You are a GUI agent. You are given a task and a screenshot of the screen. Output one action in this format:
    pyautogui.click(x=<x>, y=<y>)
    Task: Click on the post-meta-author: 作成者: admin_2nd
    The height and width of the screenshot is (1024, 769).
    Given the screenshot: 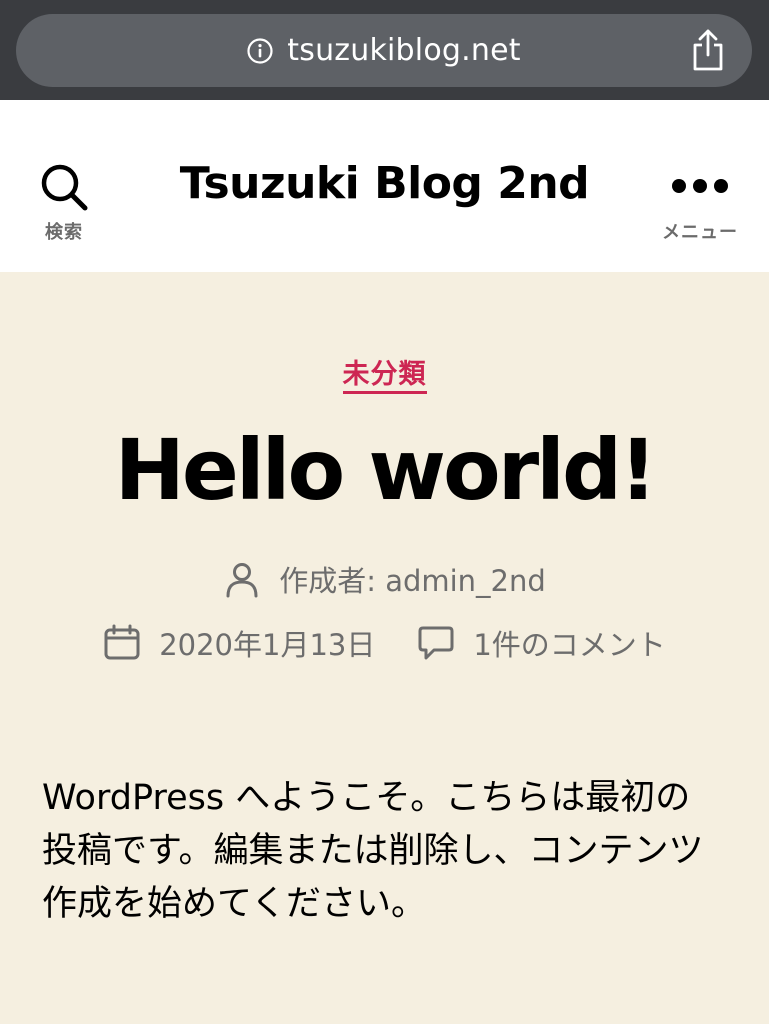 What is the action you would take?
    pyautogui.click(x=384, y=579)
    